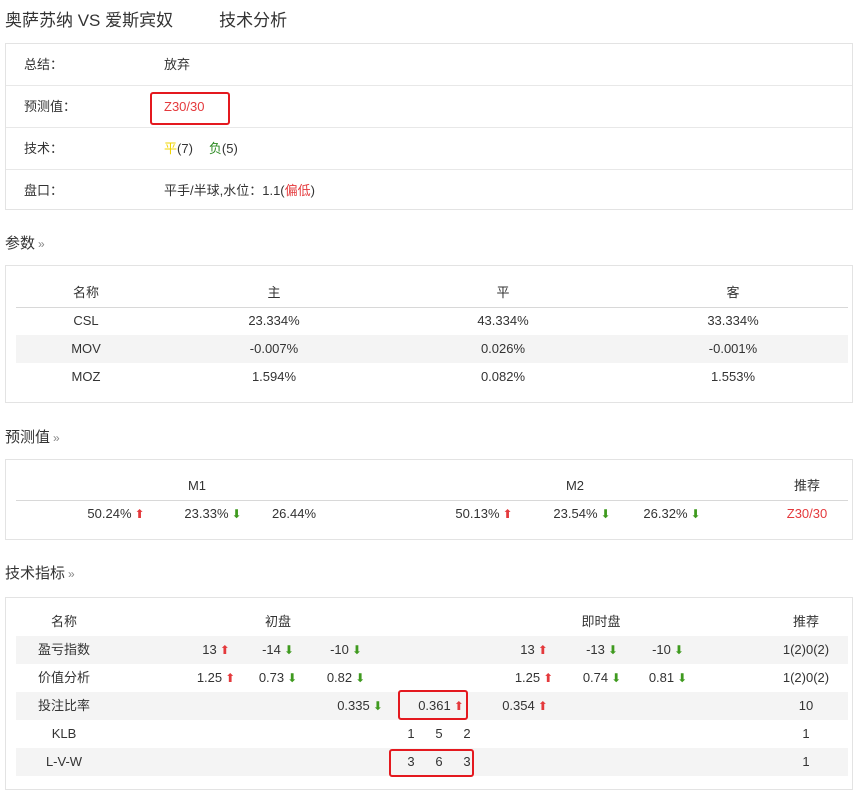 This screenshot has width=855, height=792. Describe the element at coordinates (171, 148) in the screenshot. I see `tech-draw: 平` at that location.